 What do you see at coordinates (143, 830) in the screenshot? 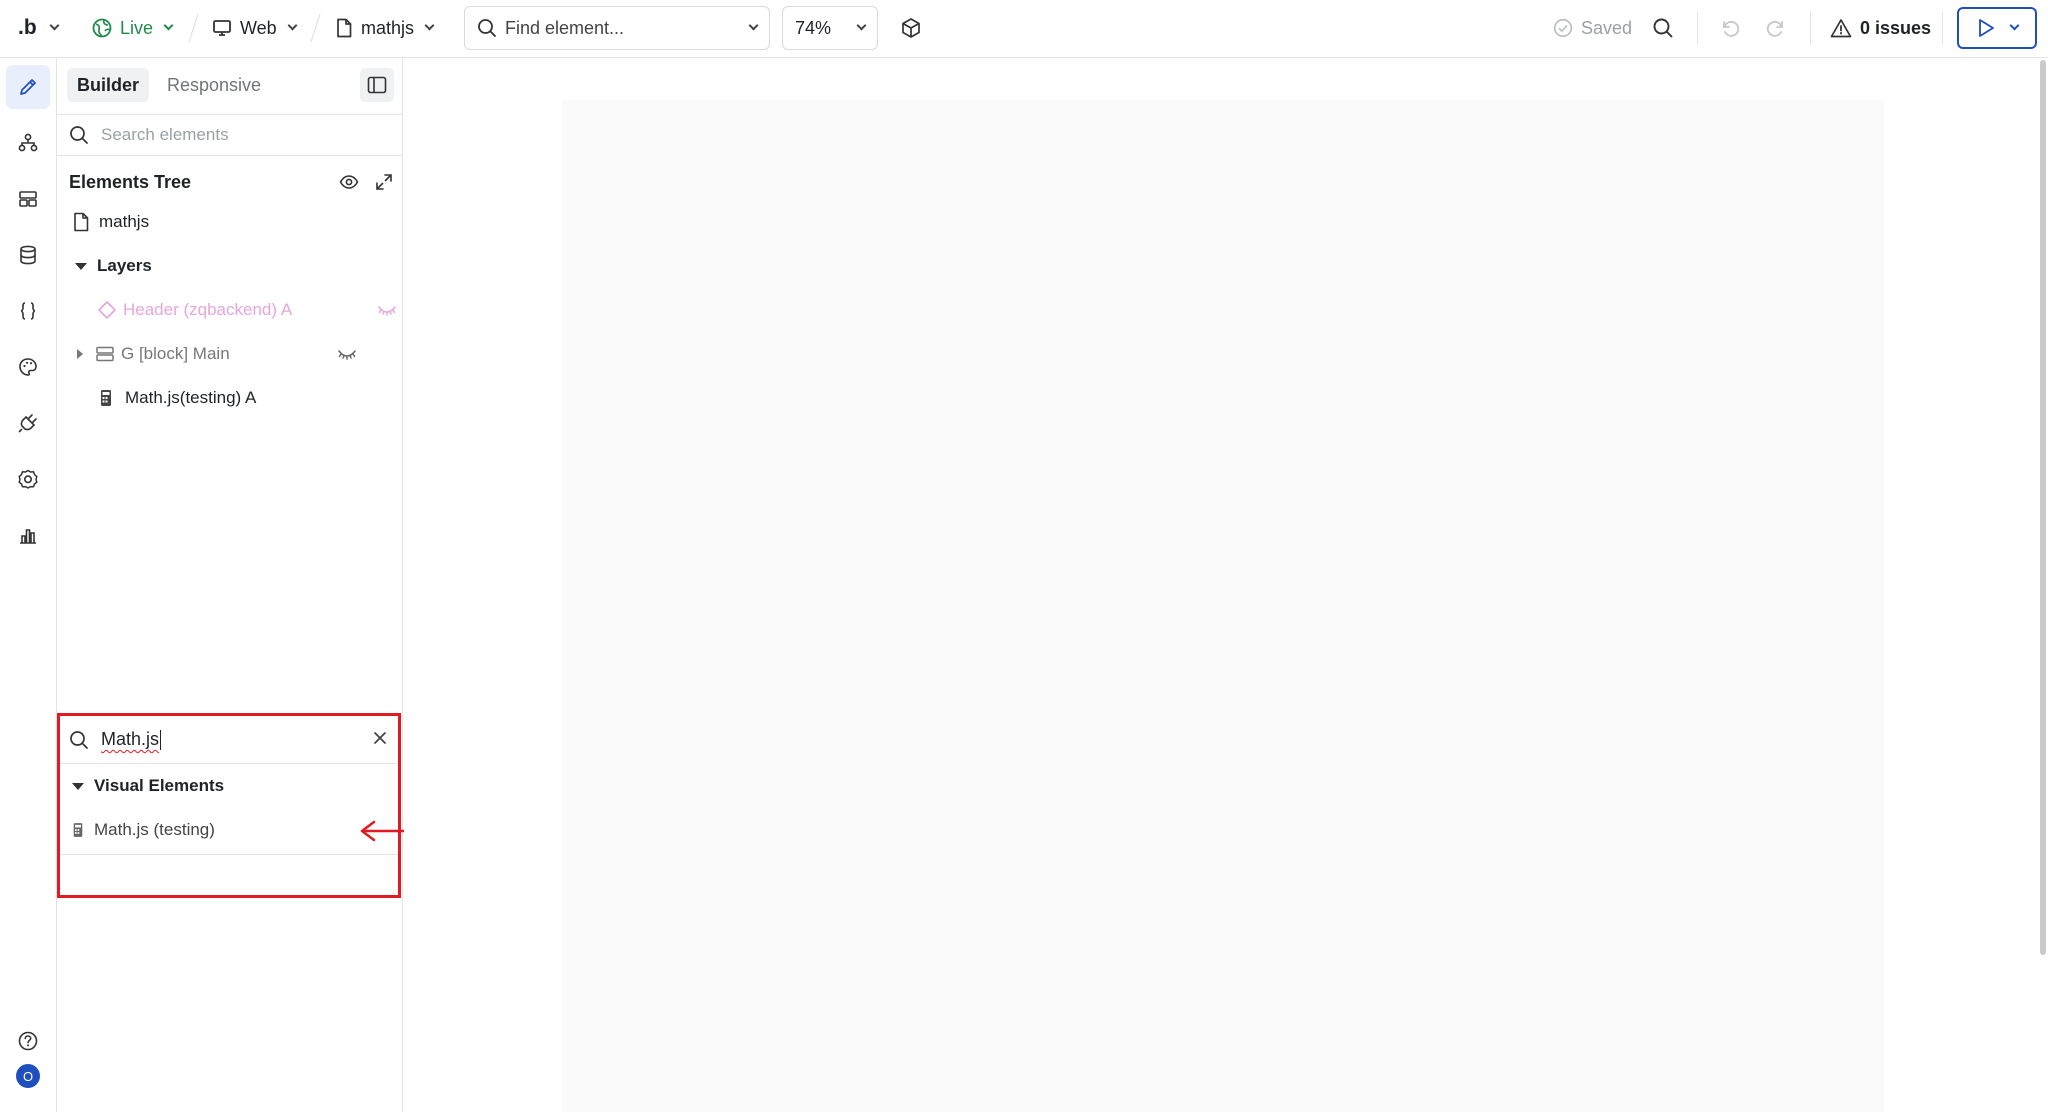
I see `result-item: Math.js (testing)` at bounding box center [143, 830].